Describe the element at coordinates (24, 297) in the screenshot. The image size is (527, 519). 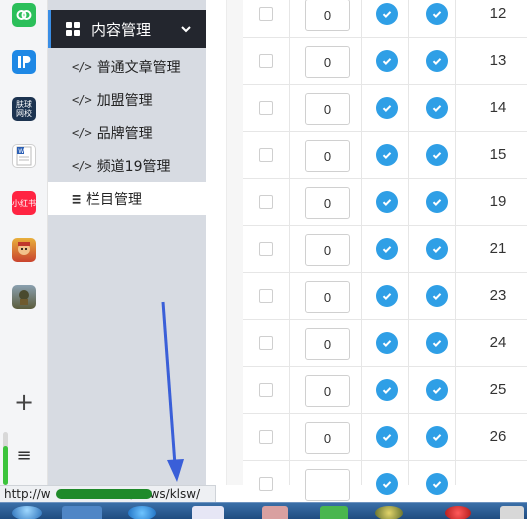
I see `pubg-game-icon` at that location.